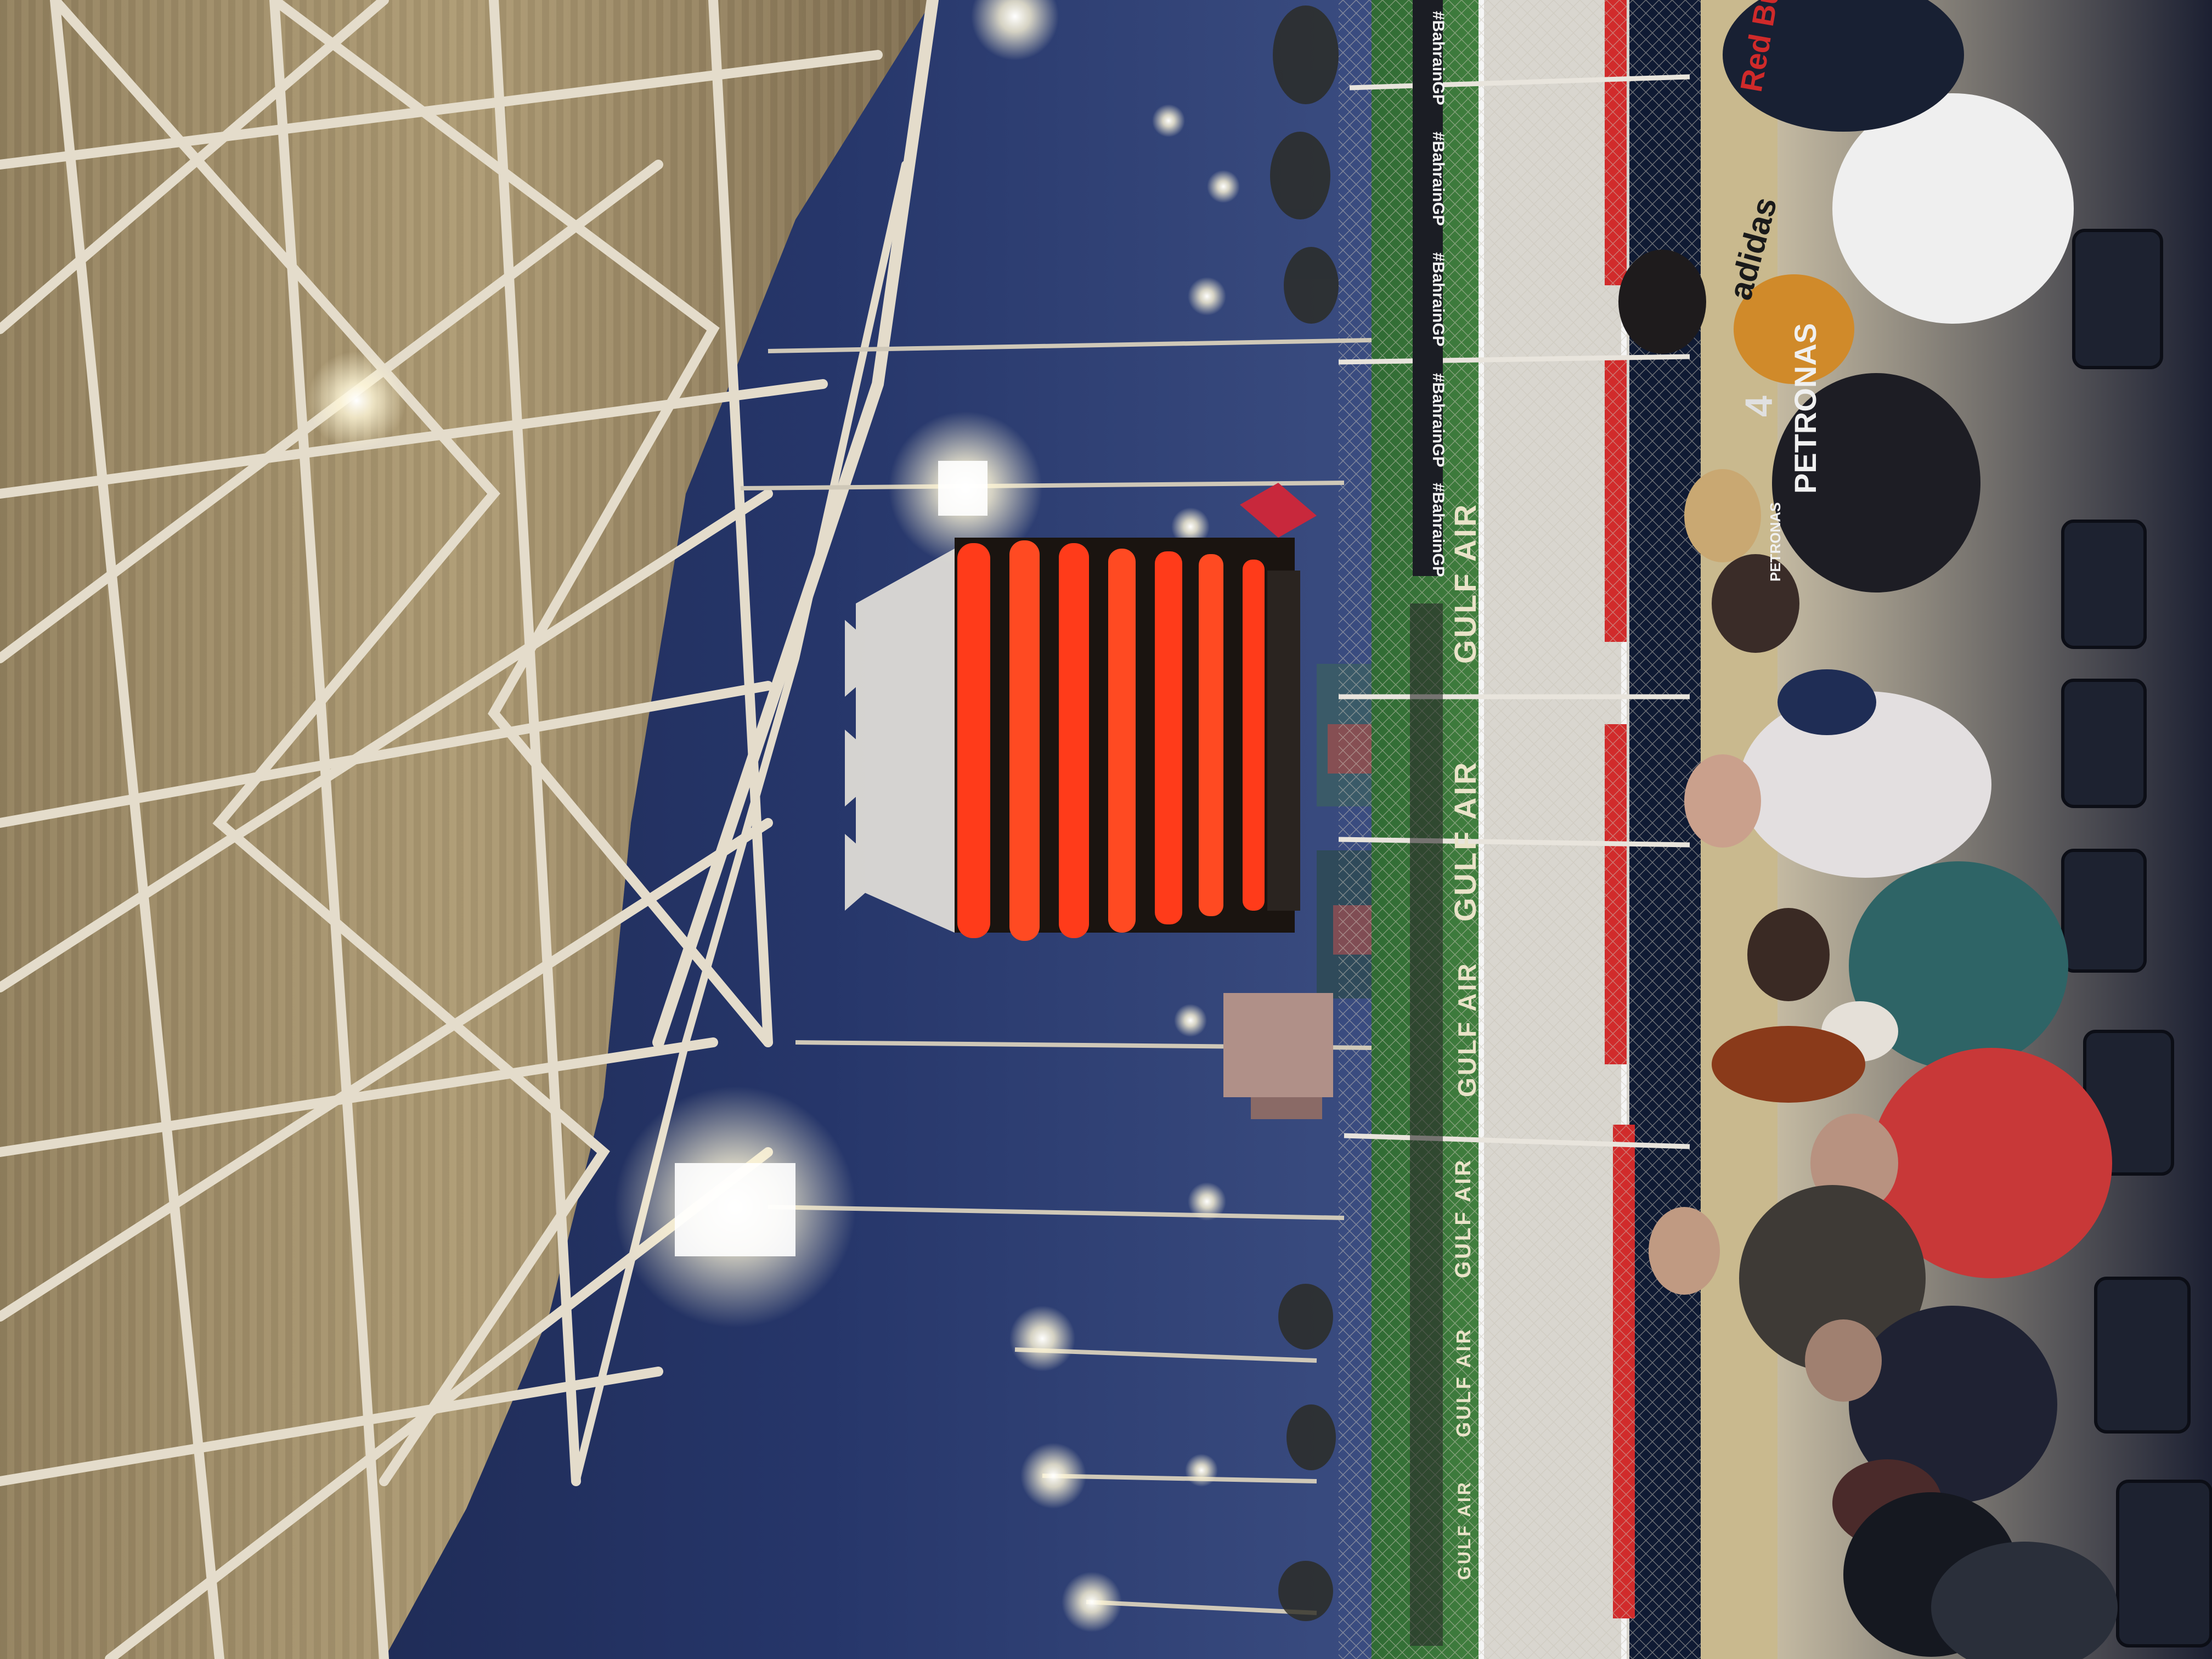 This screenshot has width=2212, height=1659. Describe the element at coordinates (900, 741) in the screenshot. I see `tent-canopies` at that location.